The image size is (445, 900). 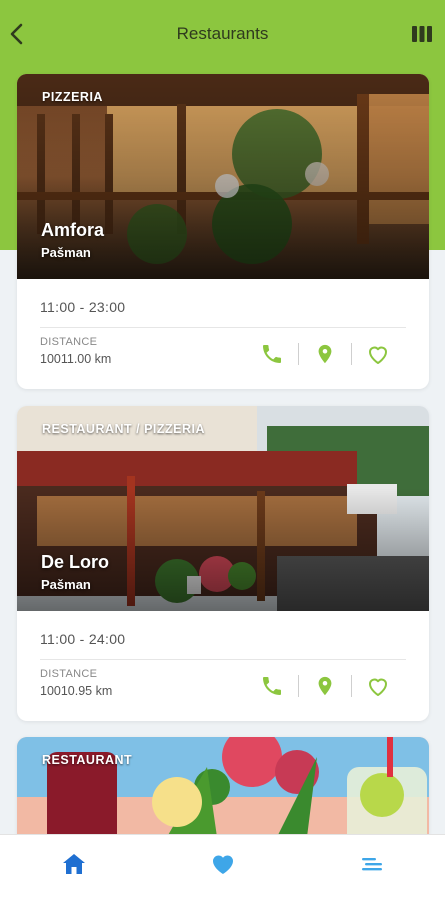 I want to click on menu-icon, so click(x=372, y=864).